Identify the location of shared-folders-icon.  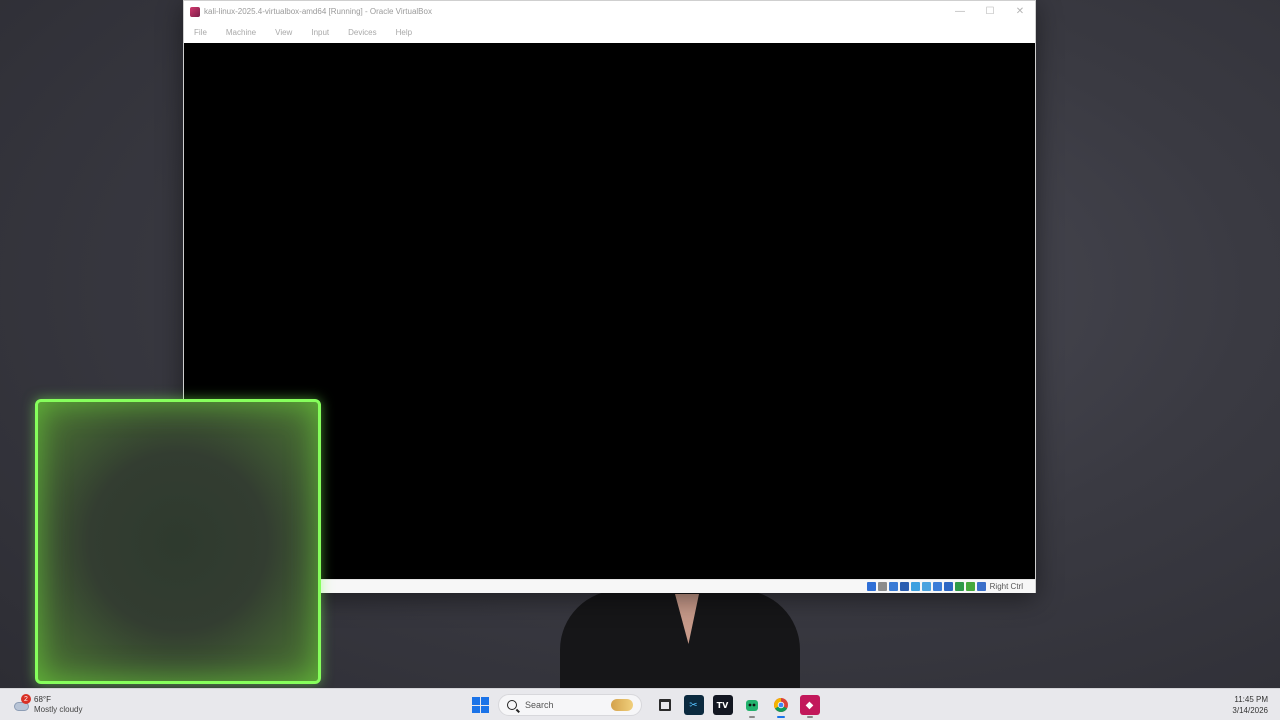
(926, 586).